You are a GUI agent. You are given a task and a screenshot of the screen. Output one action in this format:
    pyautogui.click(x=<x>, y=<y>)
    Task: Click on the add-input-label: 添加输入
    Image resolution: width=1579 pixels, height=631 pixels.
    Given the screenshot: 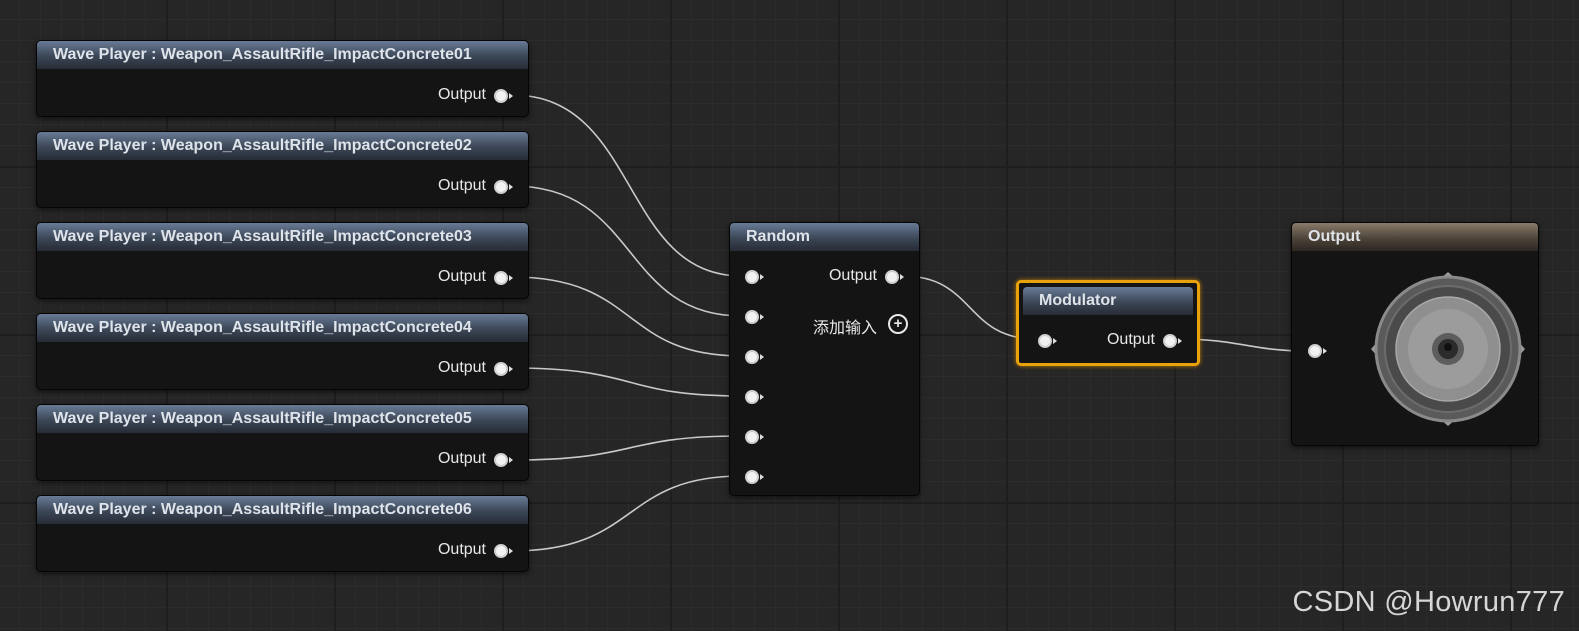 What is the action you would take?
    pyautogui.click(x=845, y=326)
    